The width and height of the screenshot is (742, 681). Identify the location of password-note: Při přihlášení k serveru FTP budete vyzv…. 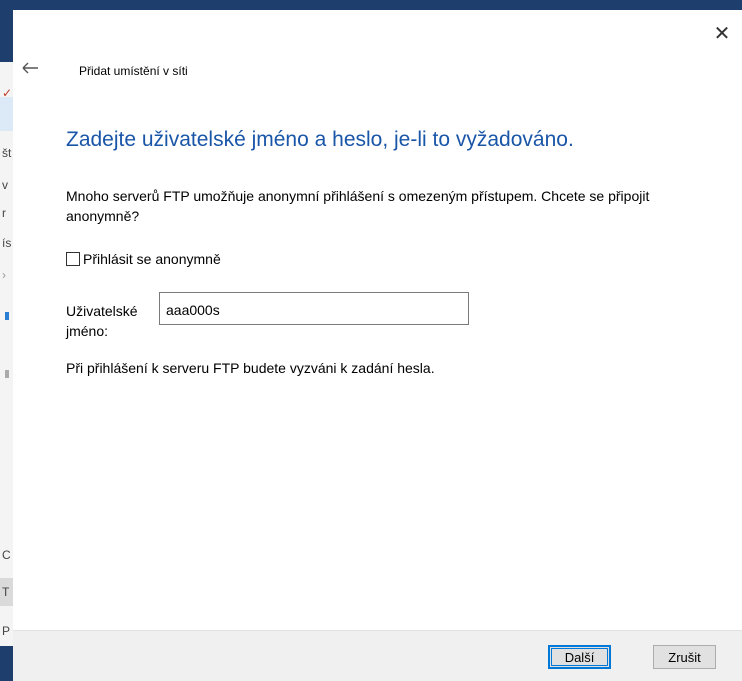
(250, 368).